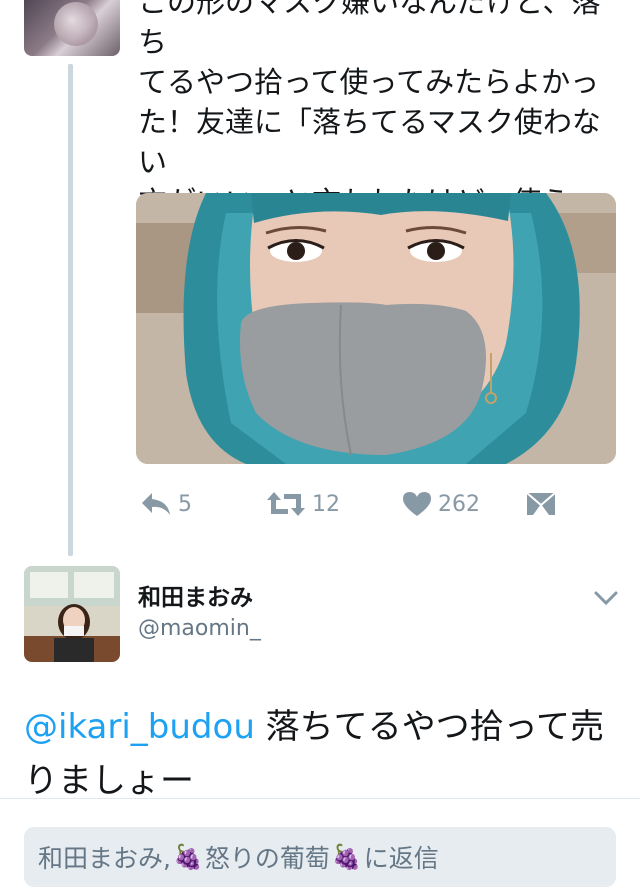  I want to click on chevron-down-icon, so click(606, 601).